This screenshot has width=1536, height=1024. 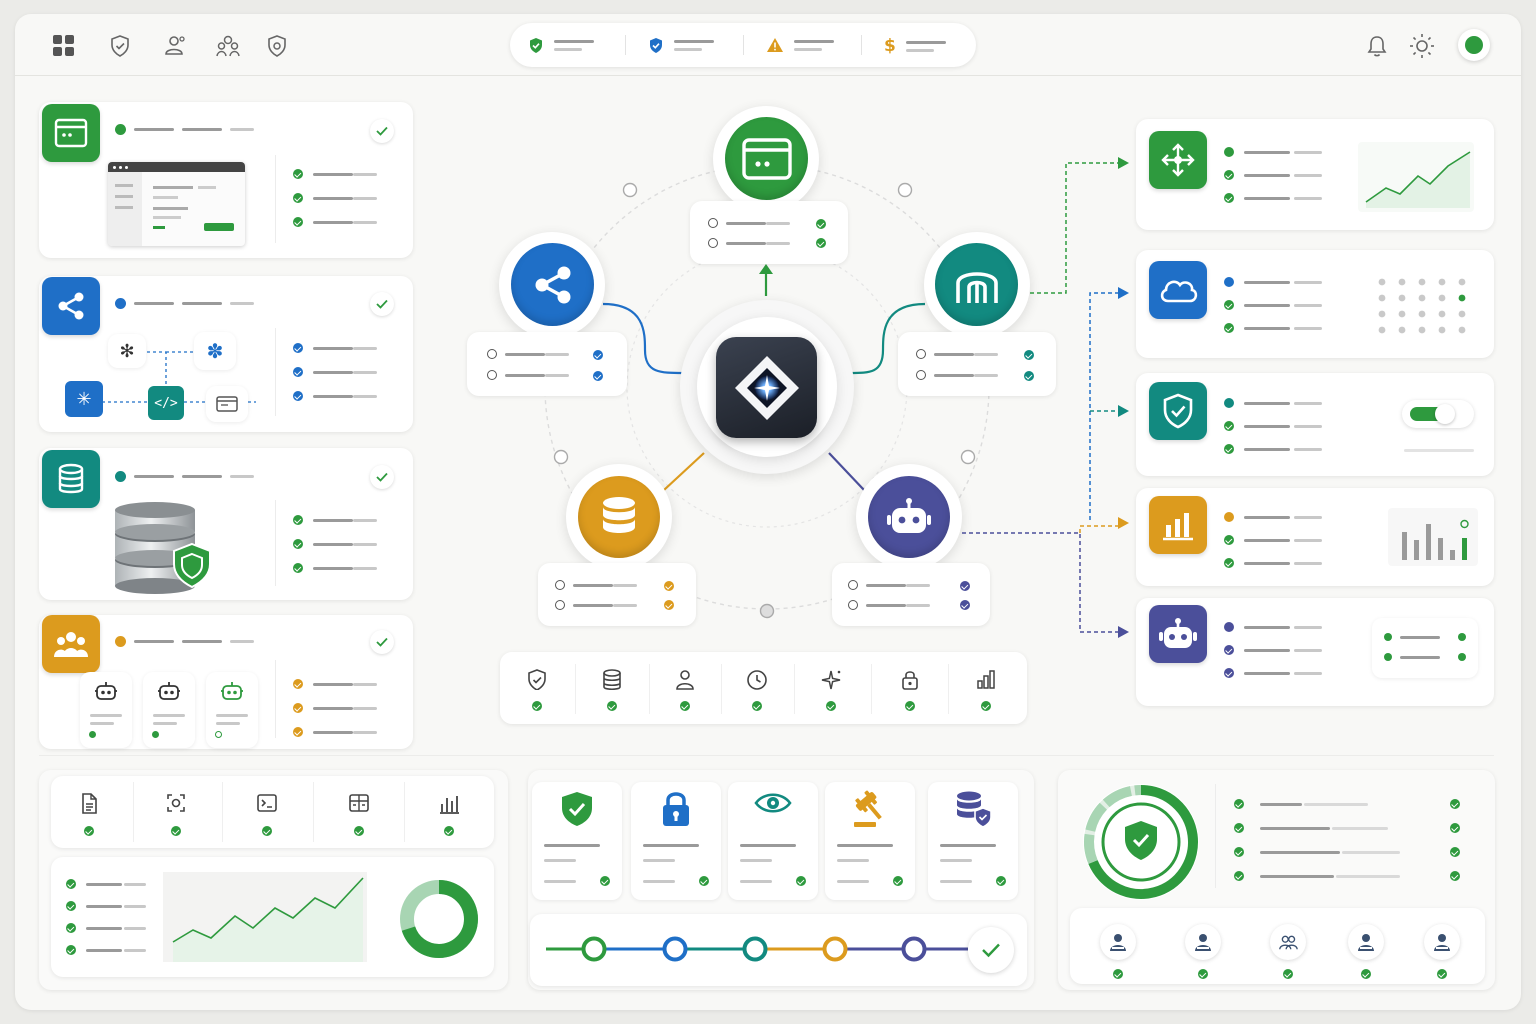 What do you see at coordinates (176, 204) in the screenshot?
I see `browser-preview` at bounding box center [176, 204].